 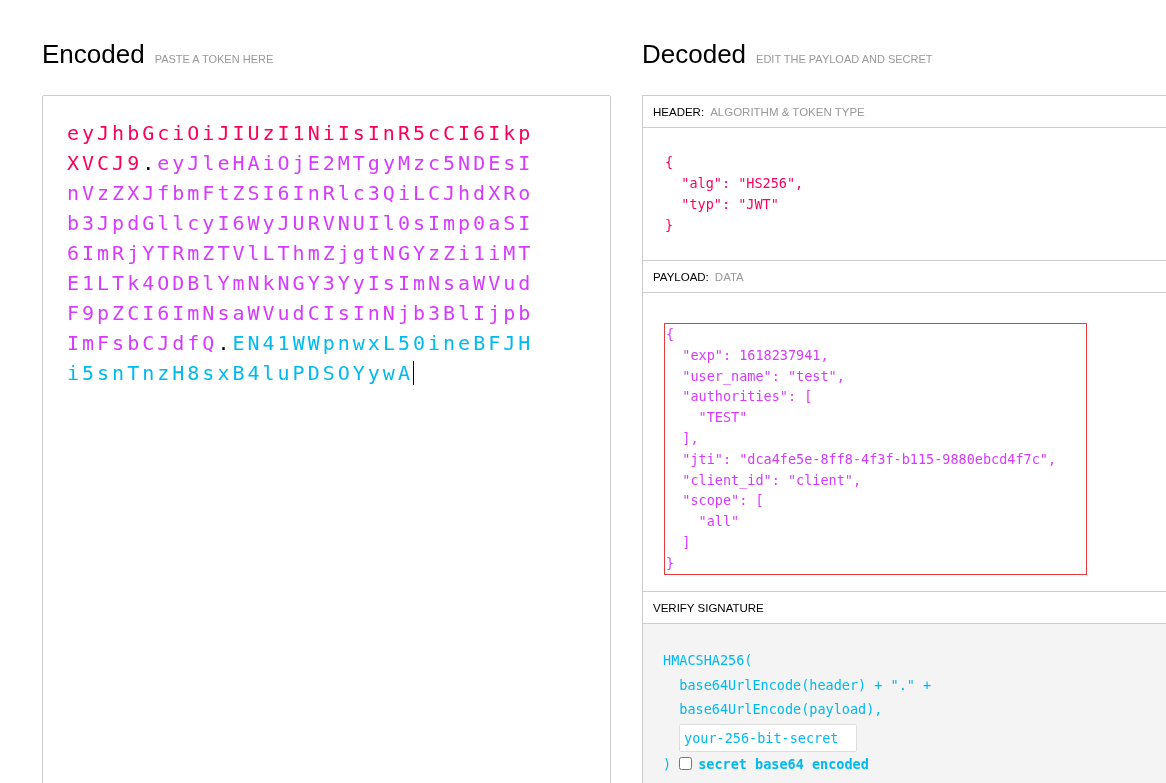 I want to click on encoded-hint: PASTE A TOKEN HERE, so click(x=214, y=58).